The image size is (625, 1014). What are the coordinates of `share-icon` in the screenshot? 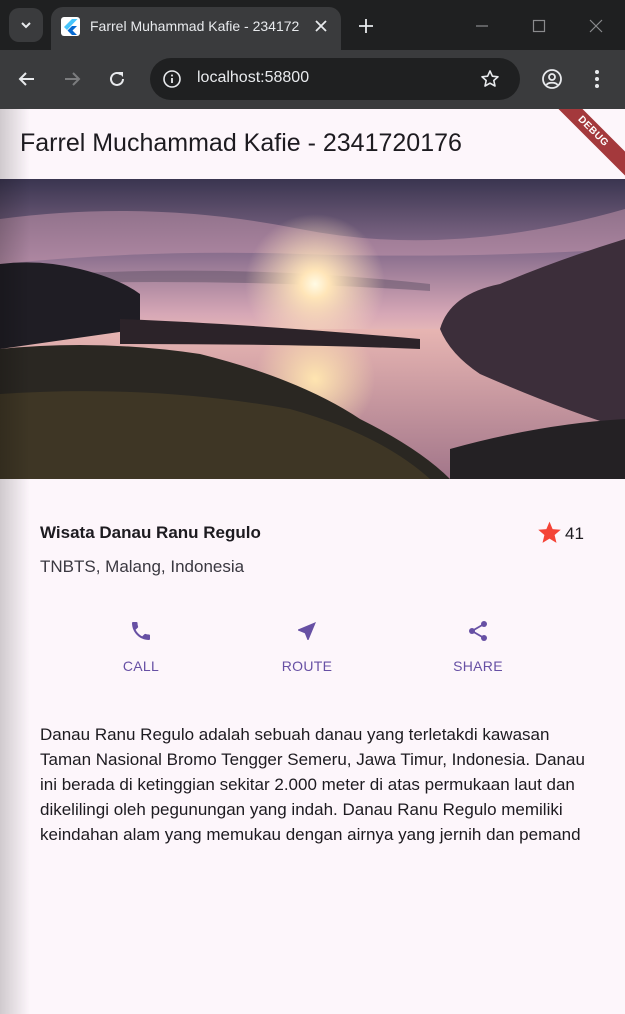 It's located at (478, 631).